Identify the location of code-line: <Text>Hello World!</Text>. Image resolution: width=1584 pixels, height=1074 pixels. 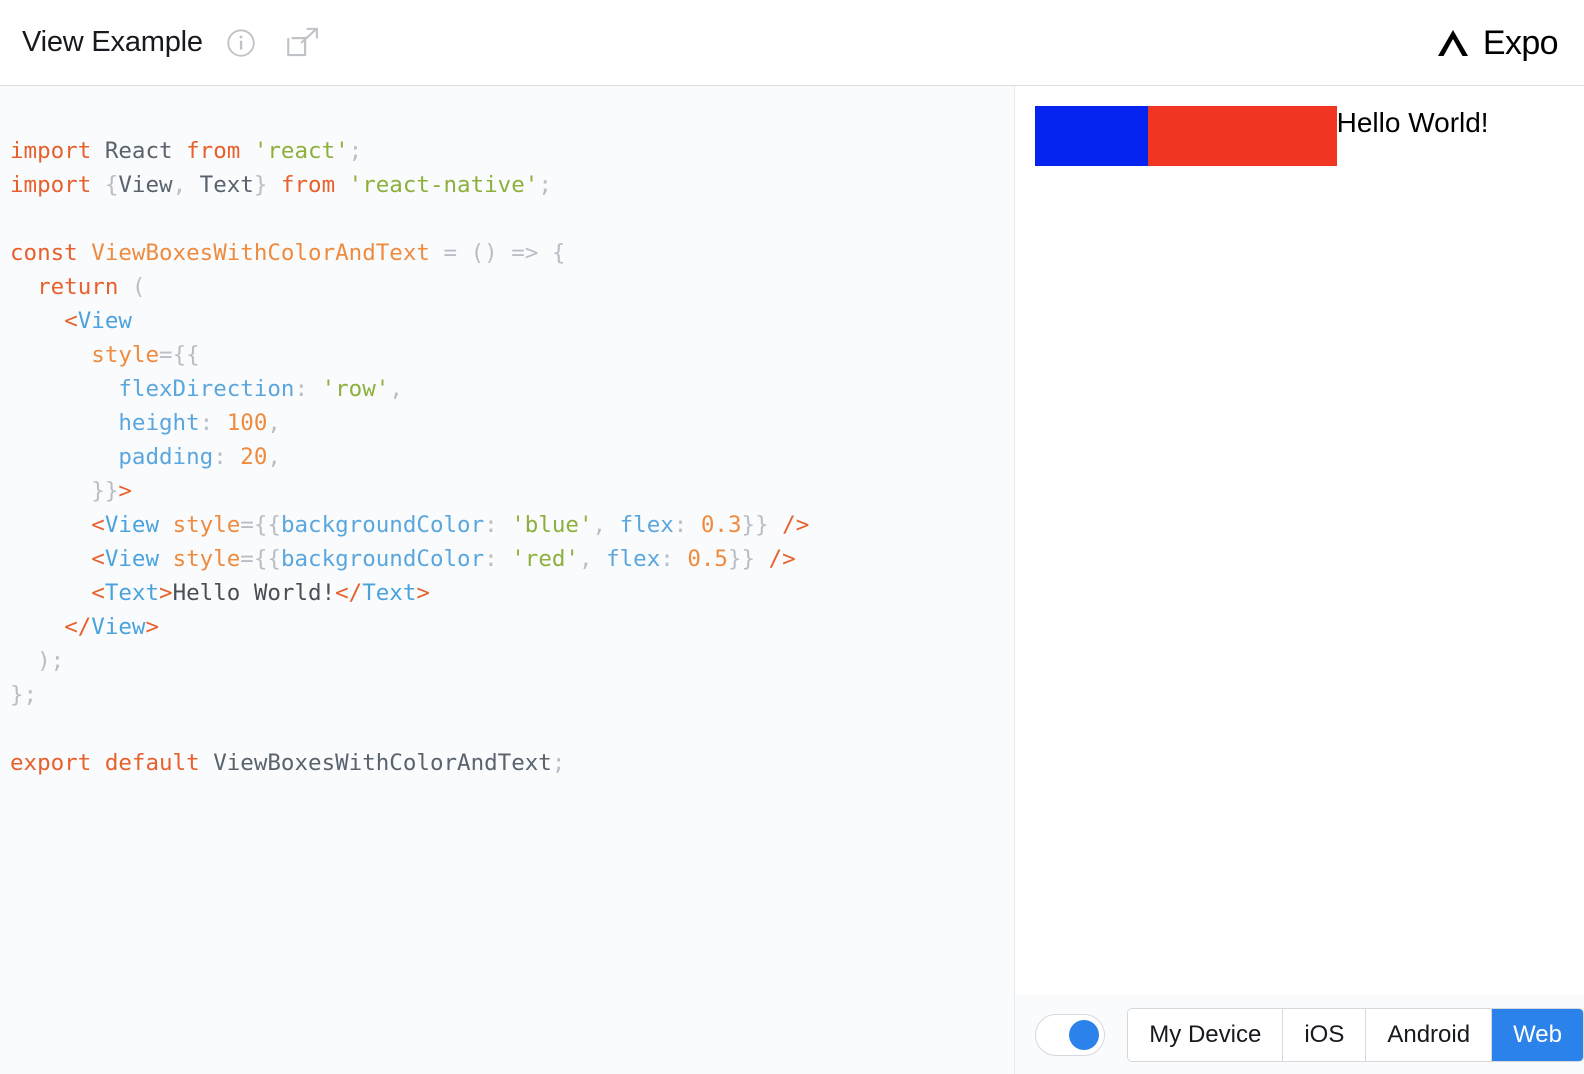
(260, 593).